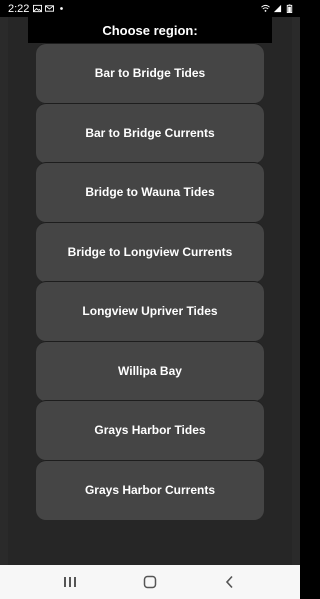 The image size is (320, 599). What do you see at coordinates (150, 430) in the screenshot?
I see `region-button-grays-harbor-tides: Grays Harbor Tides` at bounding box center [150, 430].